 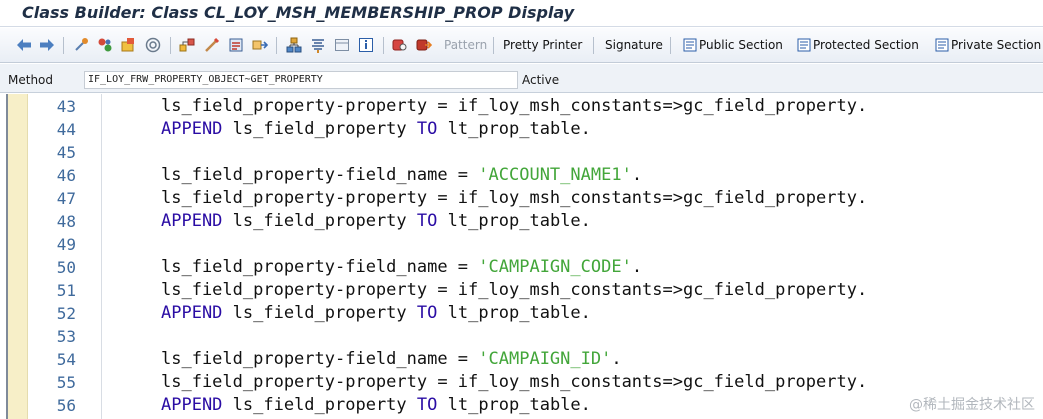 I want to click on method-status: Active, so click(x=541, y=80).